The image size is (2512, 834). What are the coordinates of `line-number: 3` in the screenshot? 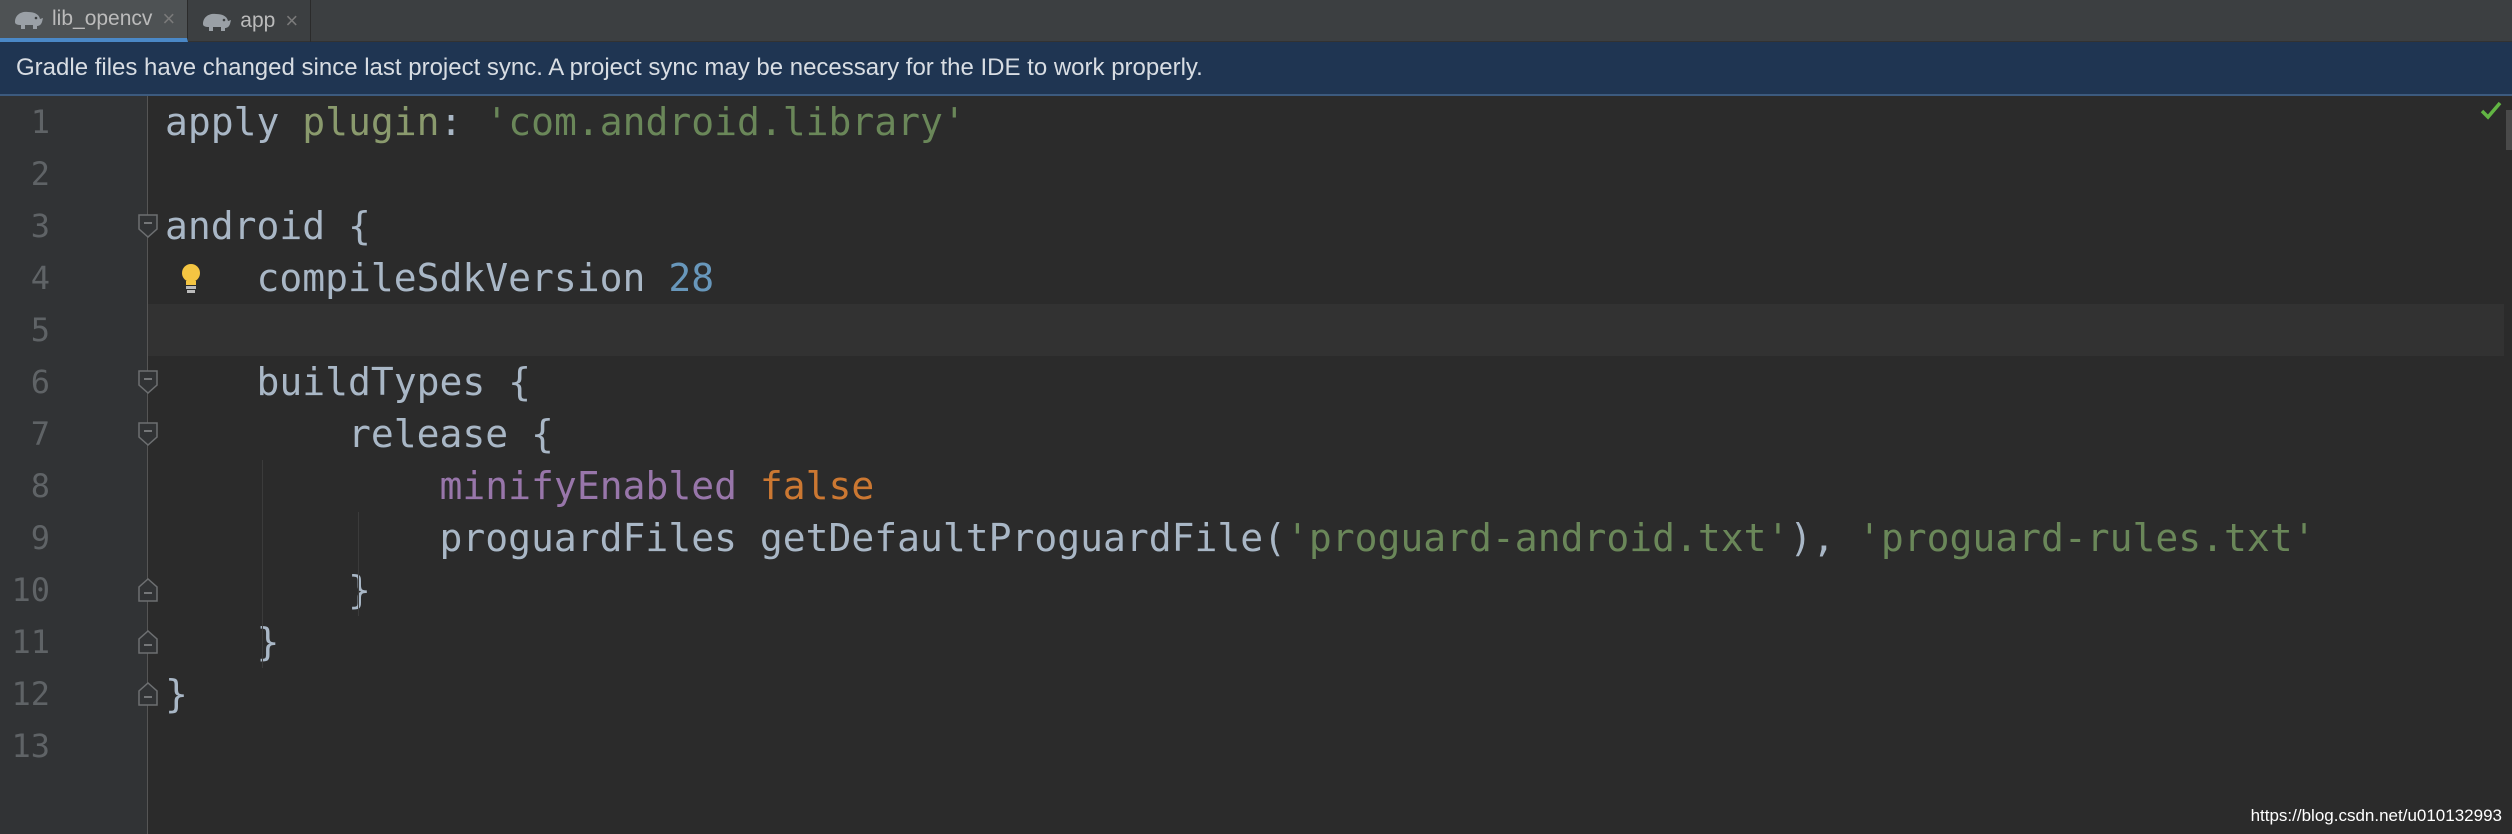 It's located at (40, 226).